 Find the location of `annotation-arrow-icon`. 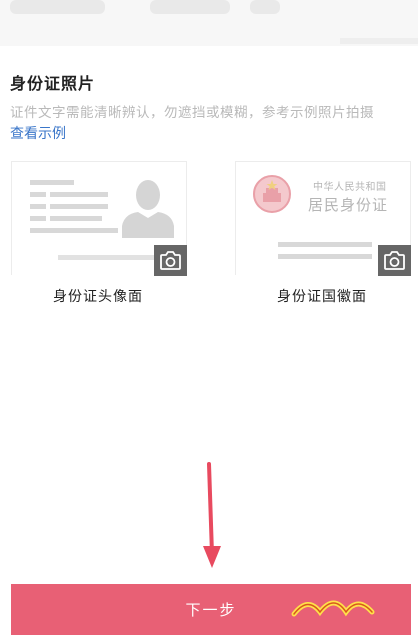

annotation-arrow-icon is located at coordinates (212, 515).